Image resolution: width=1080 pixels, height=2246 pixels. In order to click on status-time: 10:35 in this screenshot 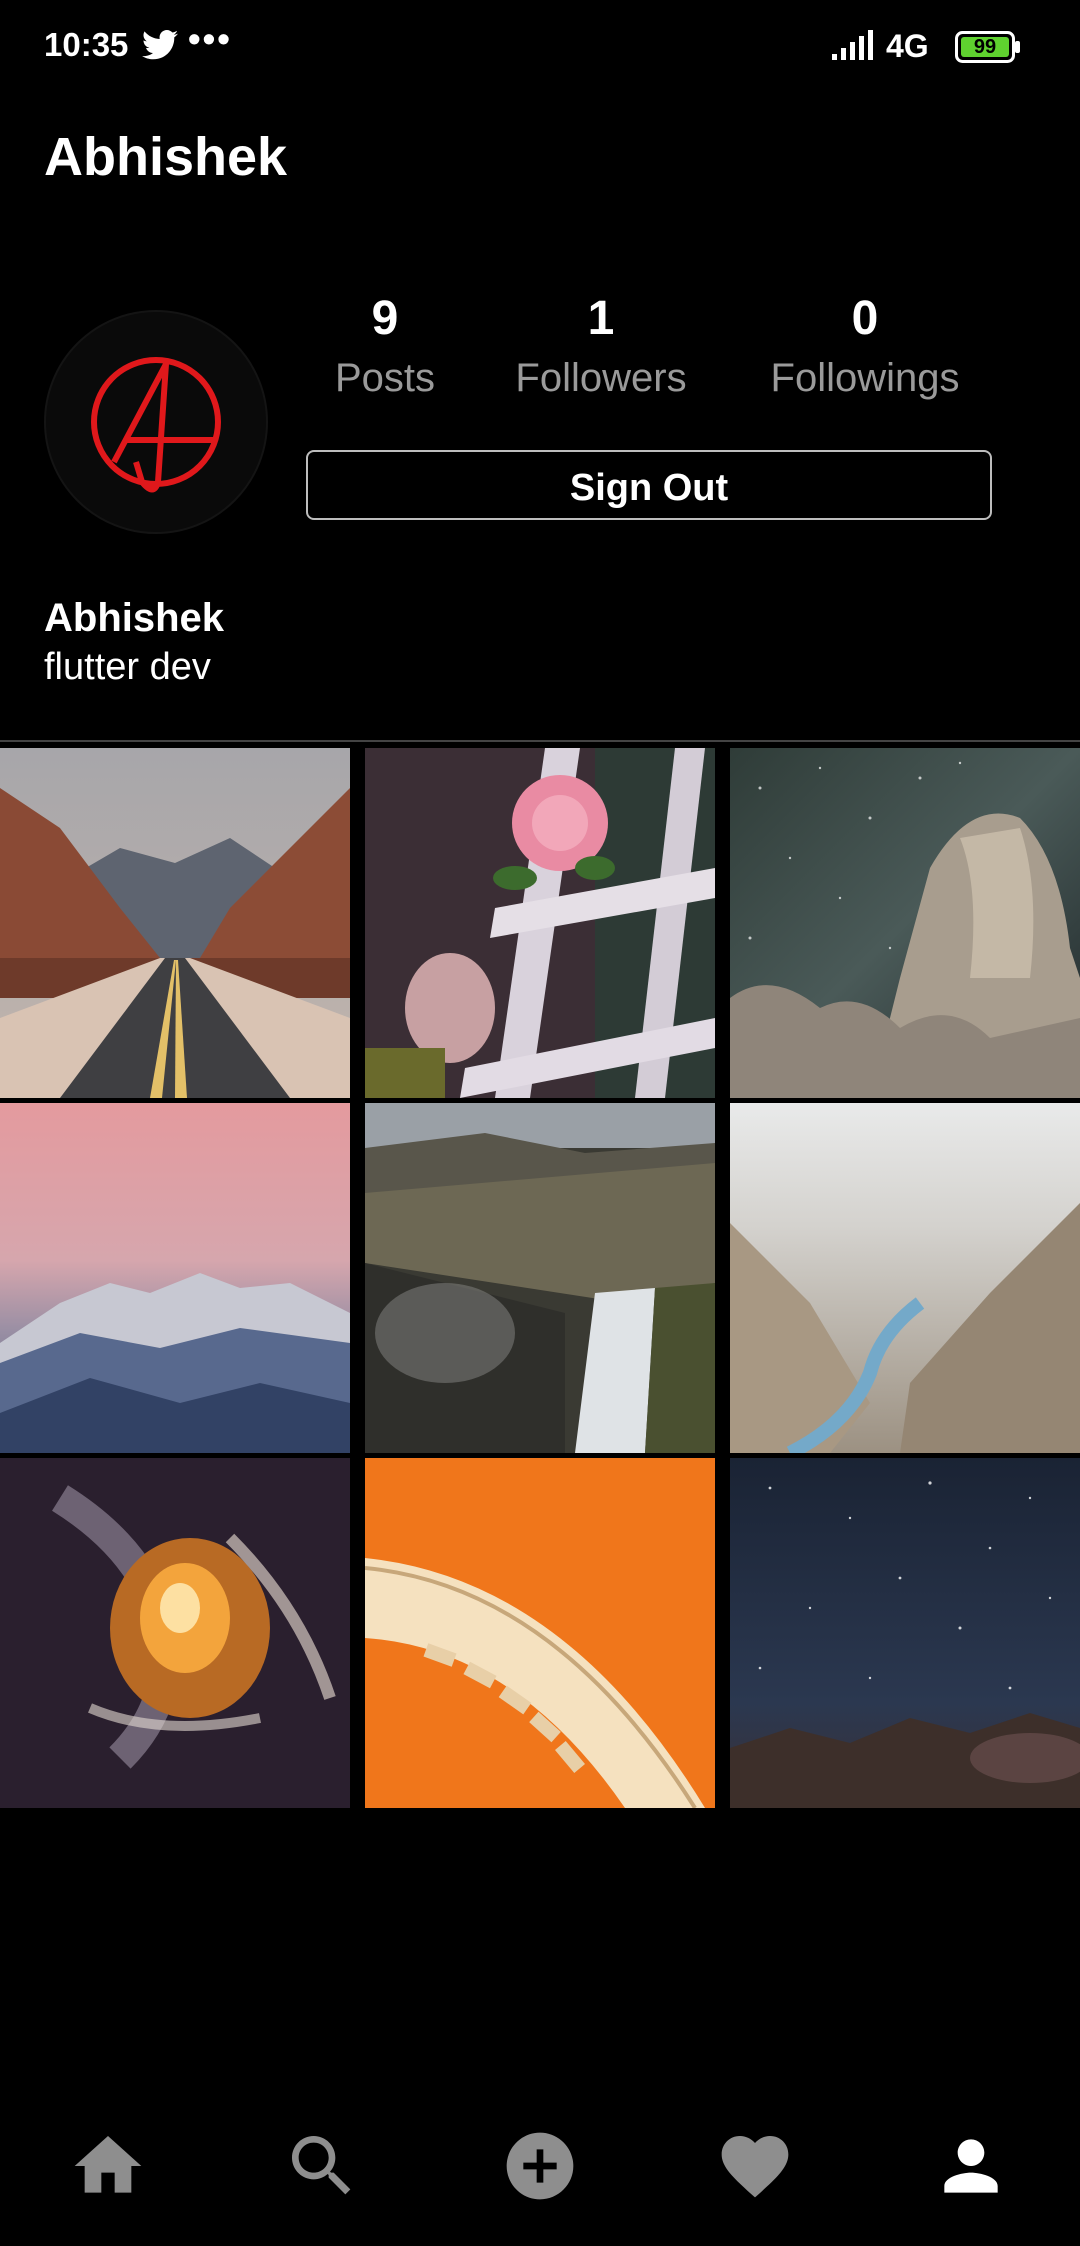, I will do `click(86, 44)`.